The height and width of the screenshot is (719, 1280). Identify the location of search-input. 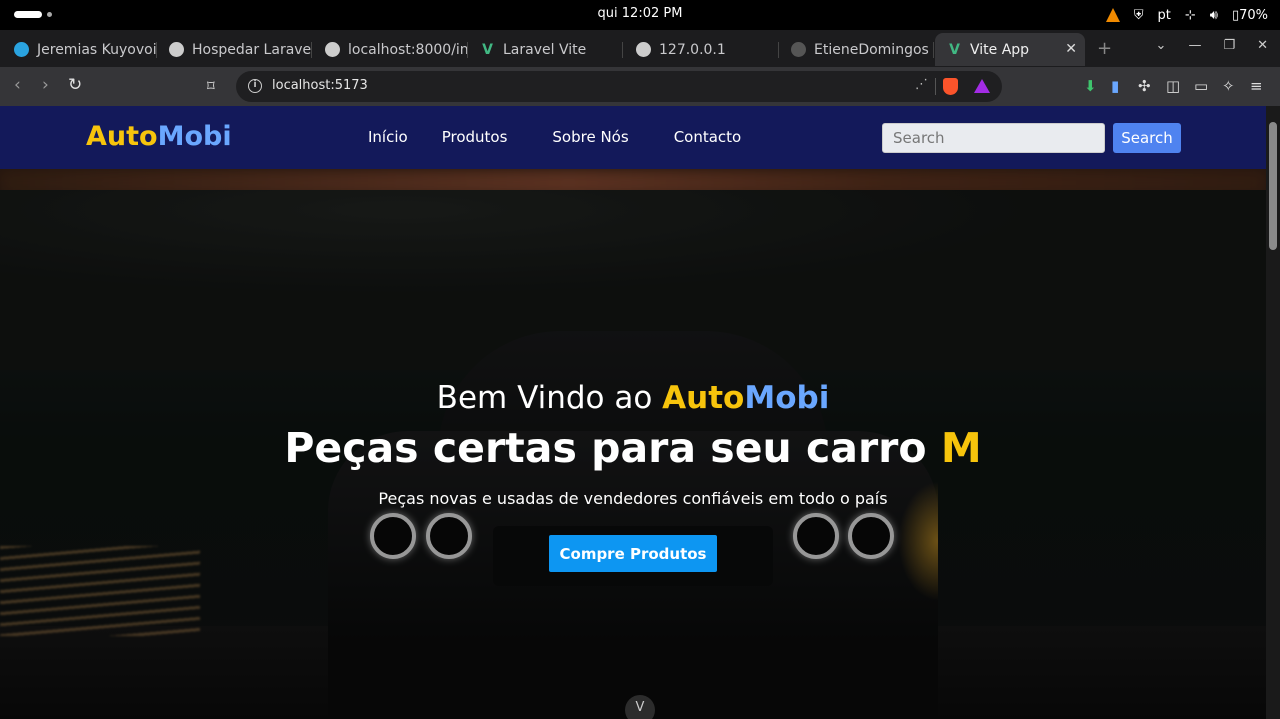
(993, 138).